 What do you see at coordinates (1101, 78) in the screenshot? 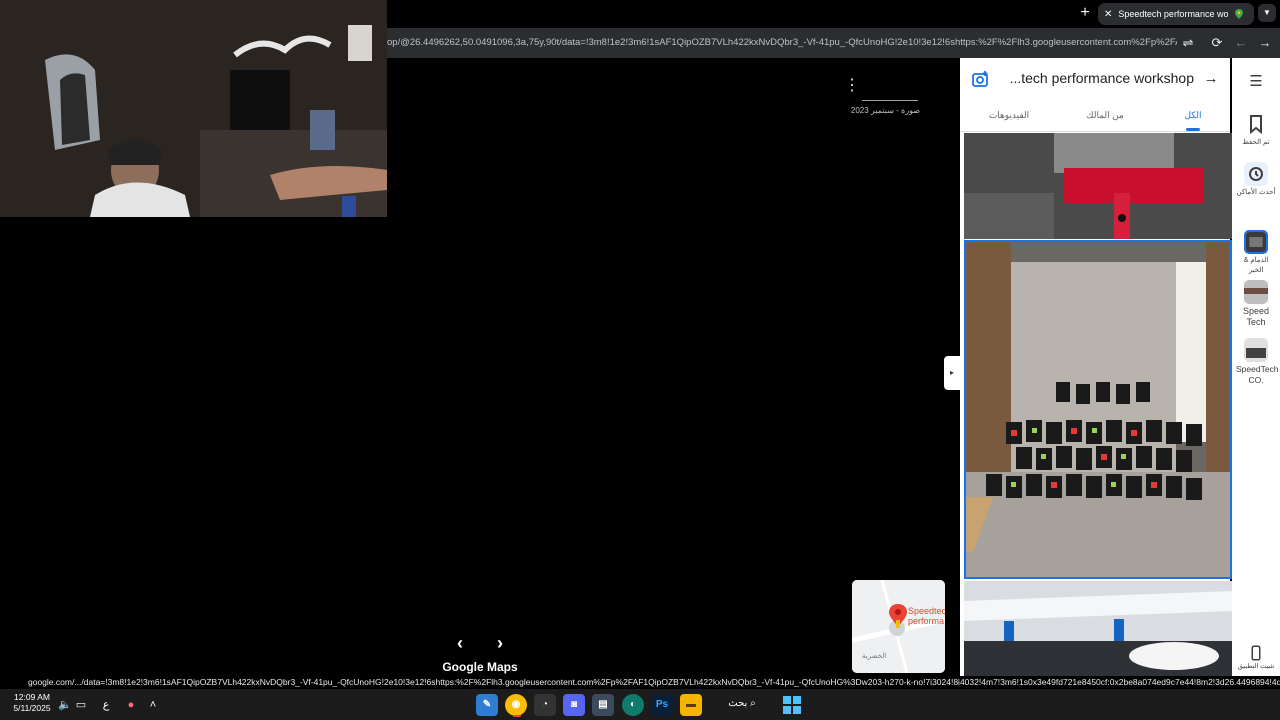
I see `panel-title: ...tech performance workshop` at bounding box center [1101, 78].